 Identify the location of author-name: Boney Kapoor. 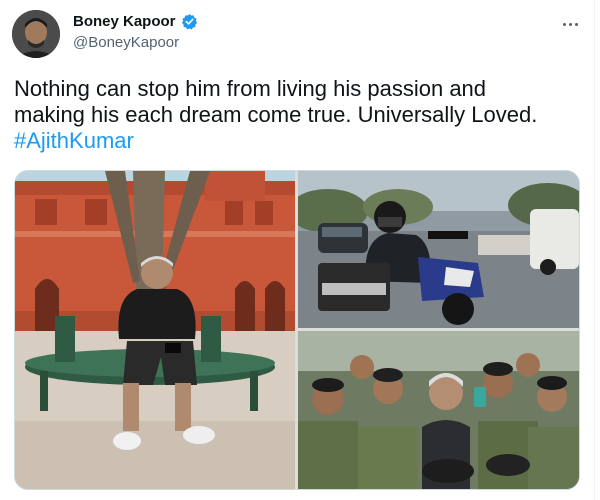
(124, 21).